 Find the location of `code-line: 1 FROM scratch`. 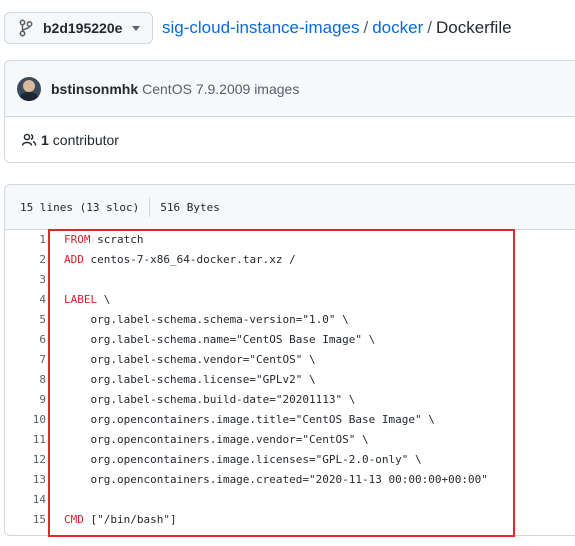

code-line: 1 FROM scratch is located at coordinates (290, 240).